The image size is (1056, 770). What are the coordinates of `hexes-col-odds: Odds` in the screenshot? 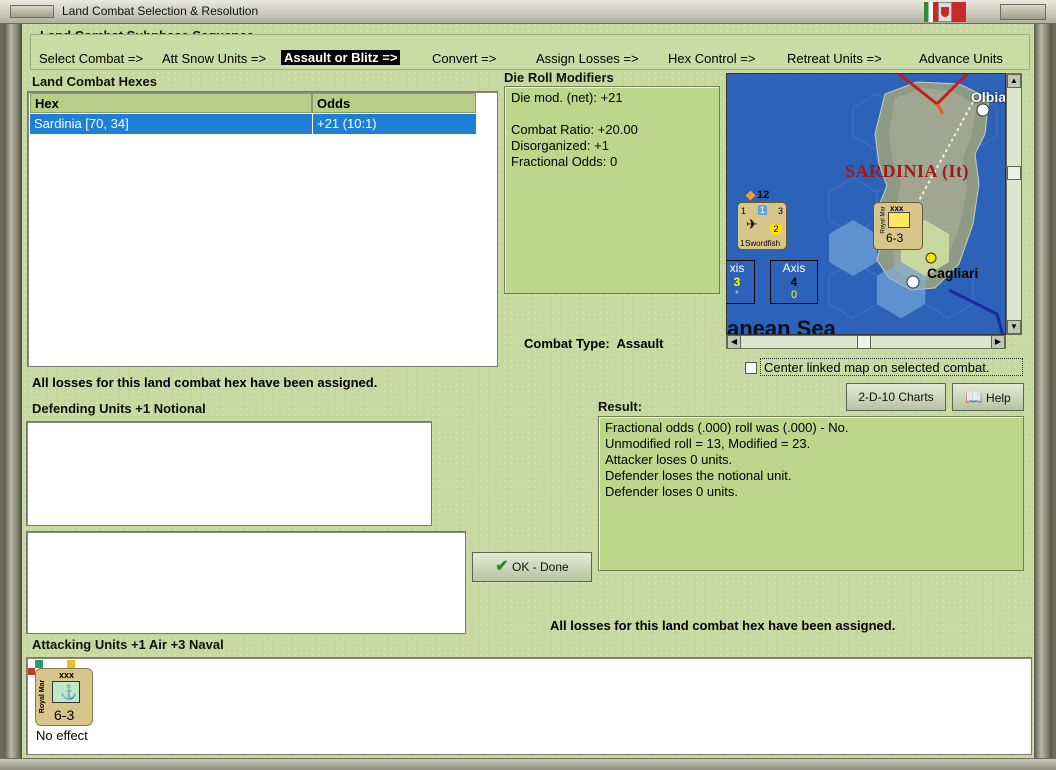 It's located at (394, 103).